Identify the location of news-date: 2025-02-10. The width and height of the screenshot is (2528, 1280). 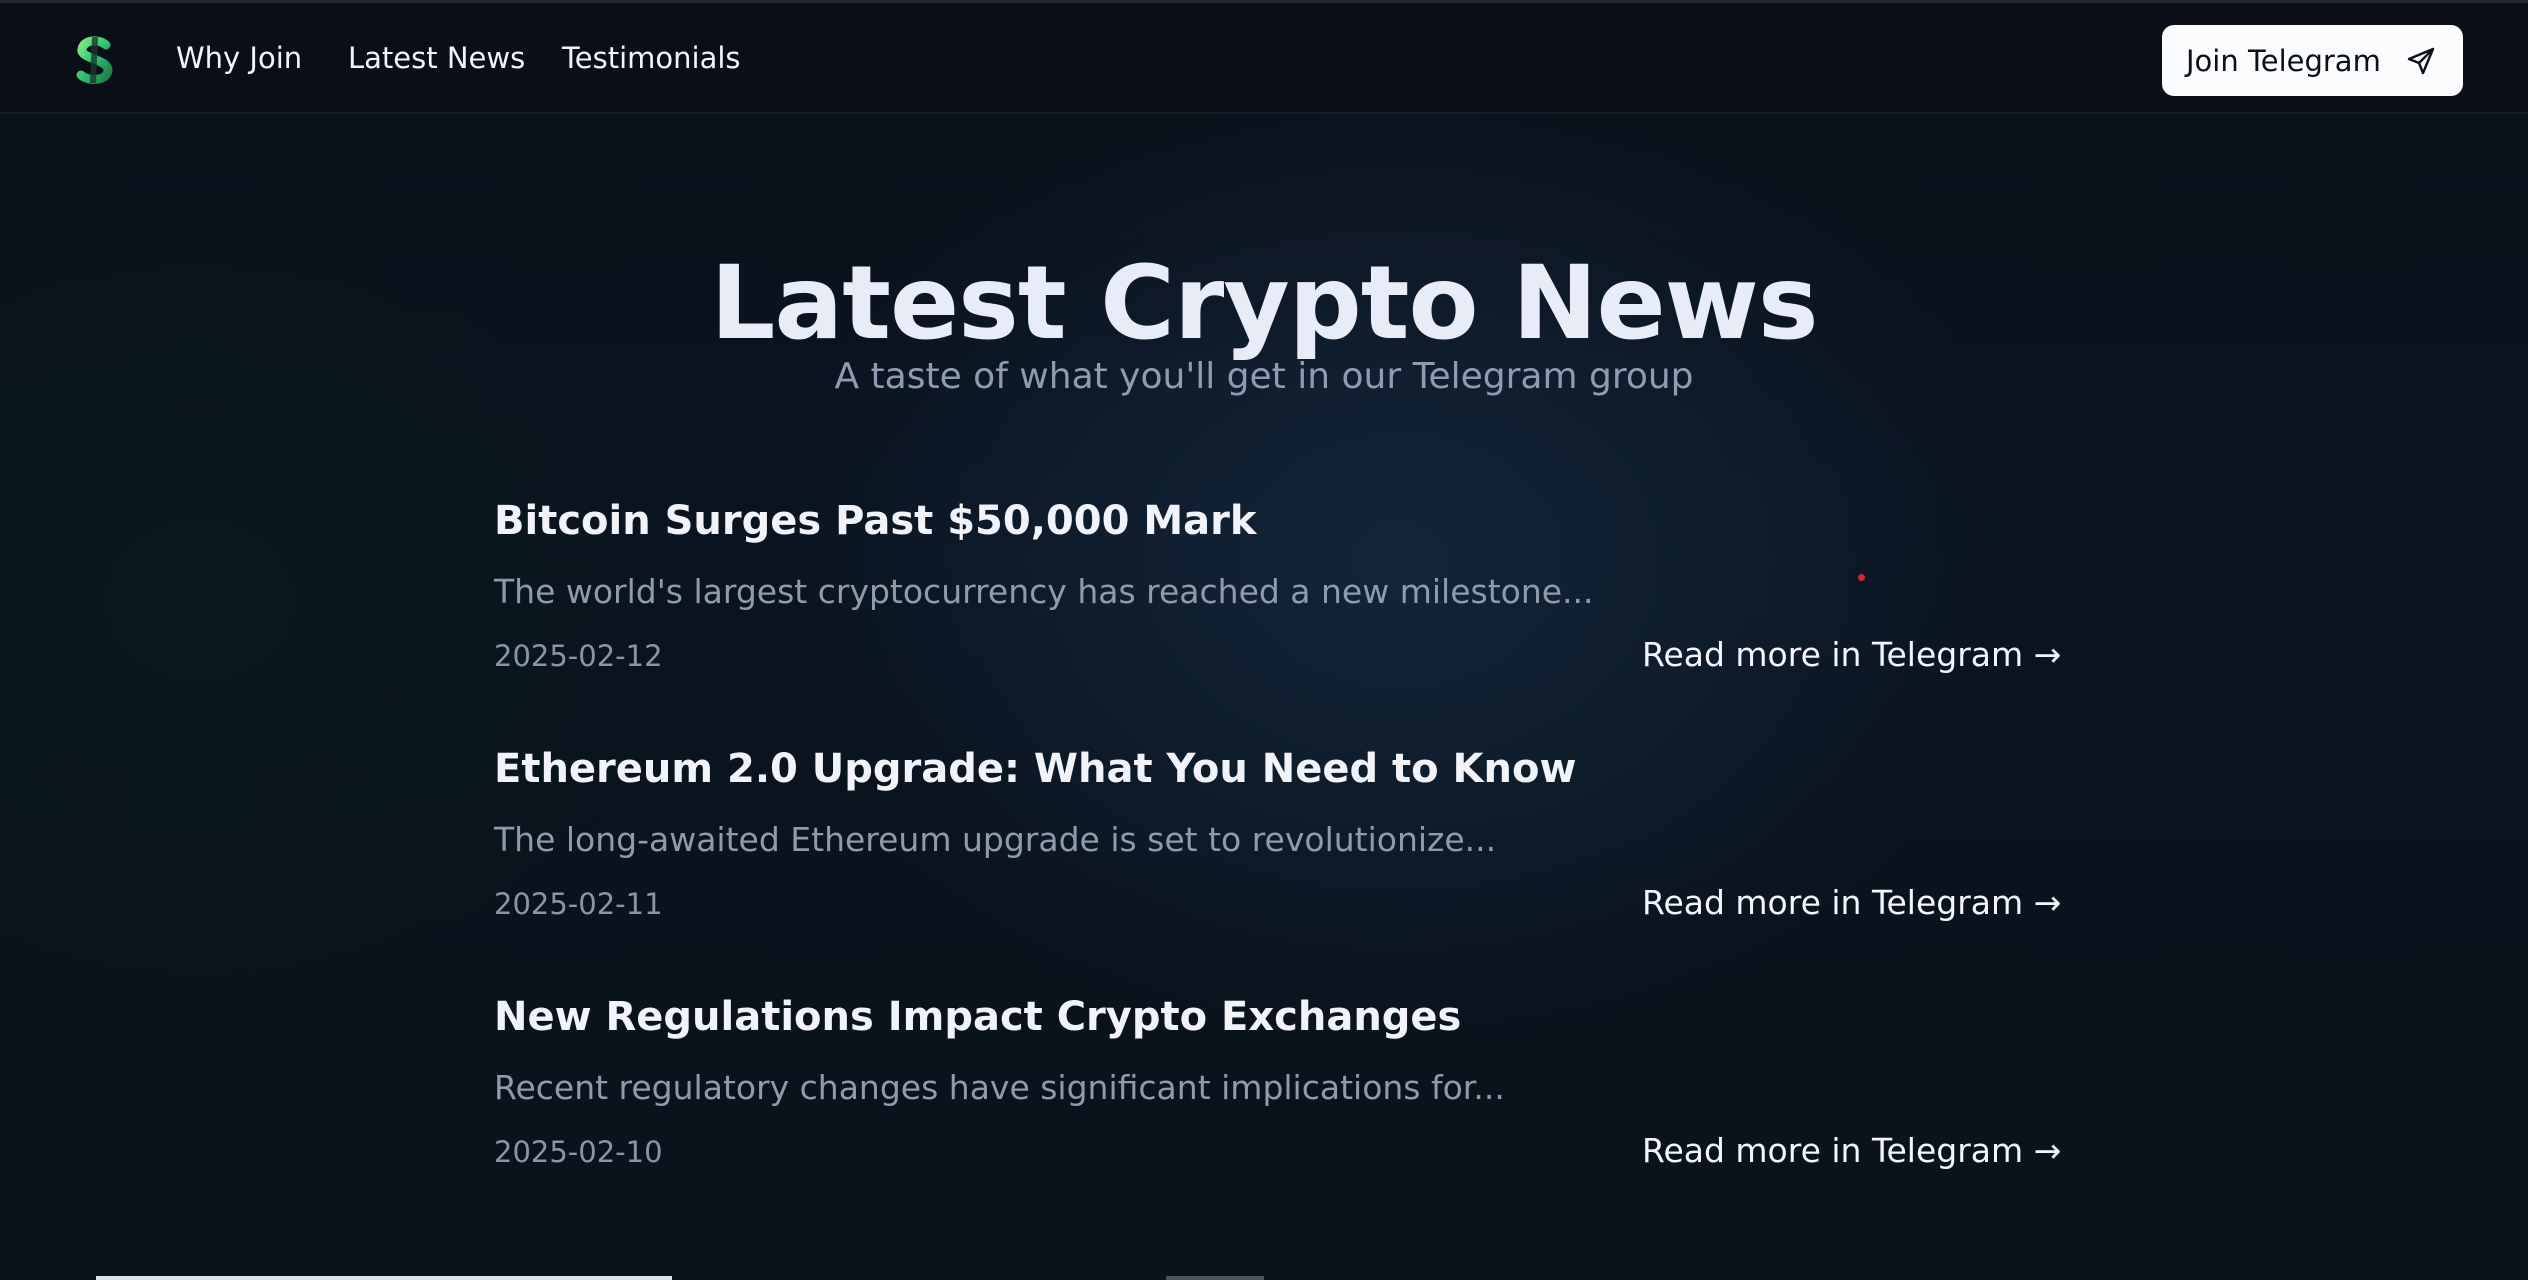
(578, 1152).